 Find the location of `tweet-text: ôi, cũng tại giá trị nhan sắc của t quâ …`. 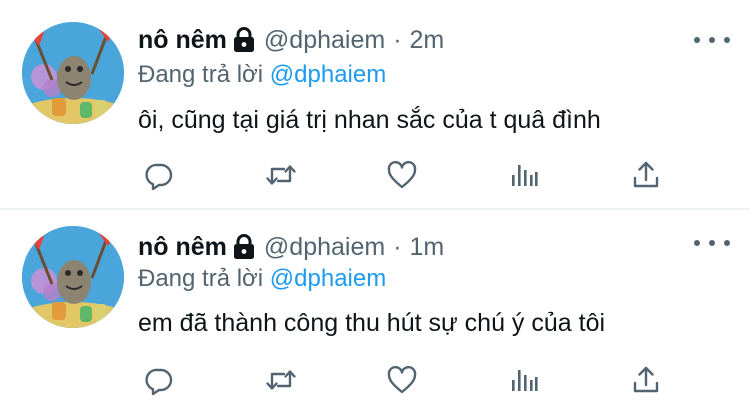

tweet-text: ôi, cũng tại giá trị nhan sắc của t quâ … is located at coordinates (369, 120).